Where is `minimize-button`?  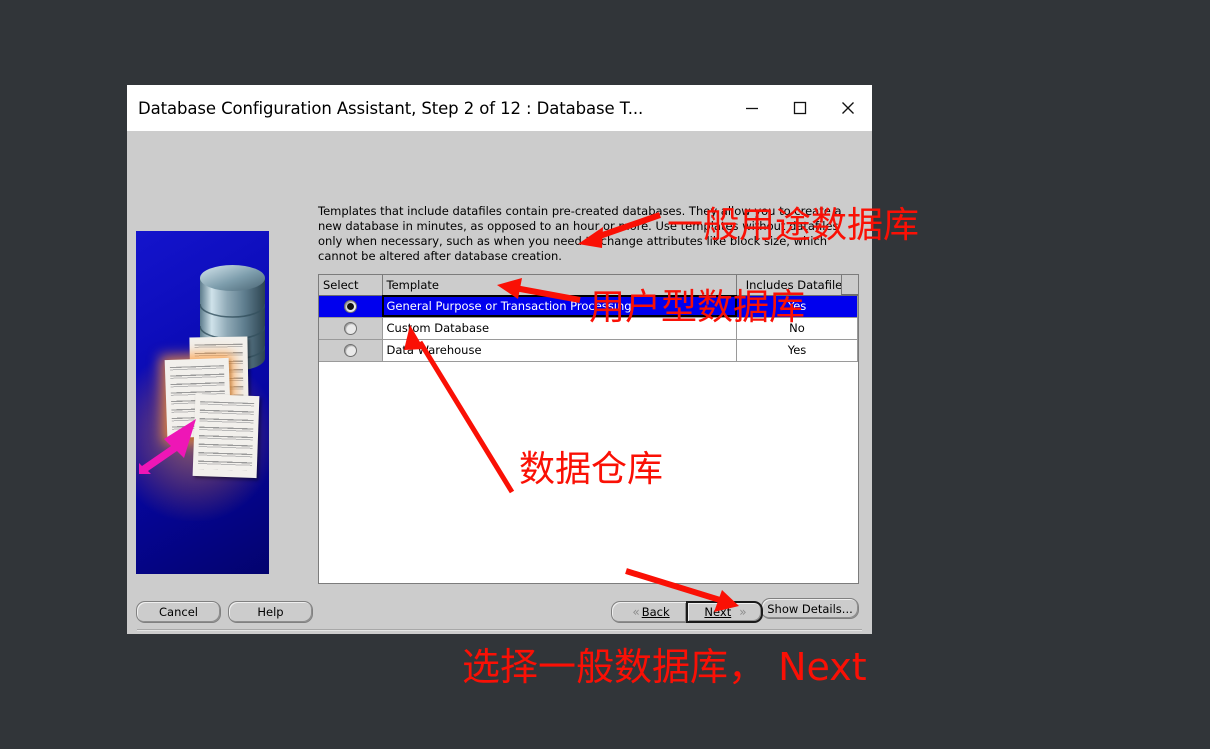
minimize-button is located at coordinates (752, 108).